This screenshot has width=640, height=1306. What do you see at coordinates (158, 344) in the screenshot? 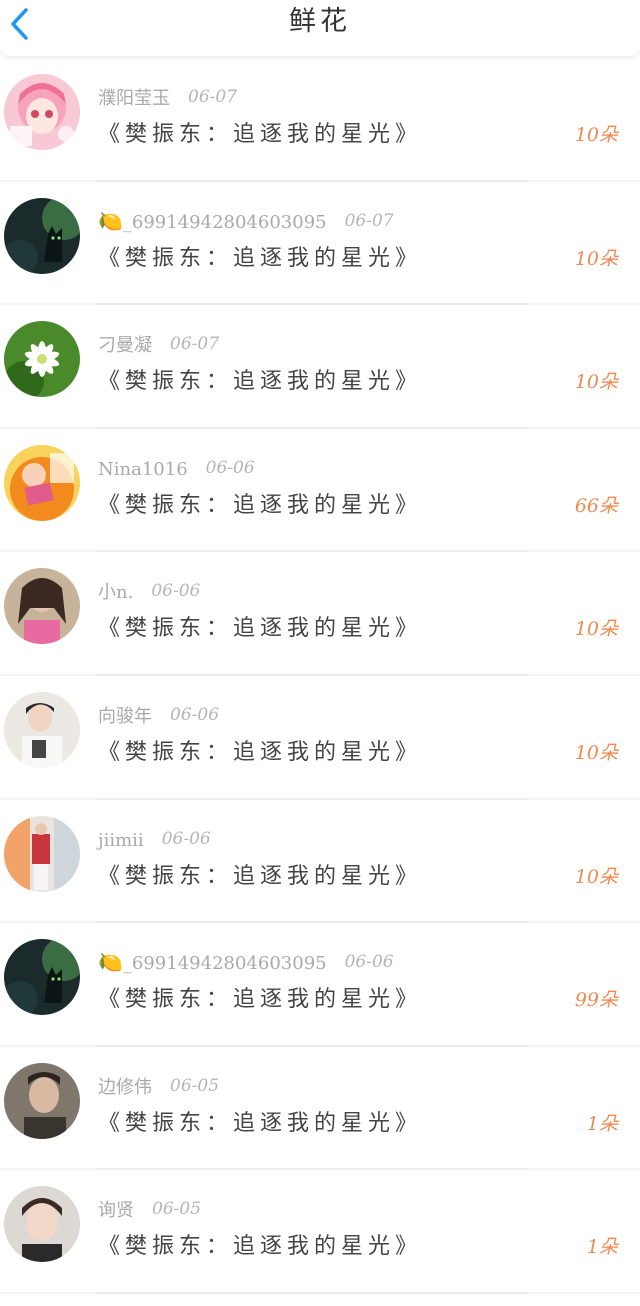
I see `item-meta: 刁曼凝 06-07` at bounding box center [158, 344].